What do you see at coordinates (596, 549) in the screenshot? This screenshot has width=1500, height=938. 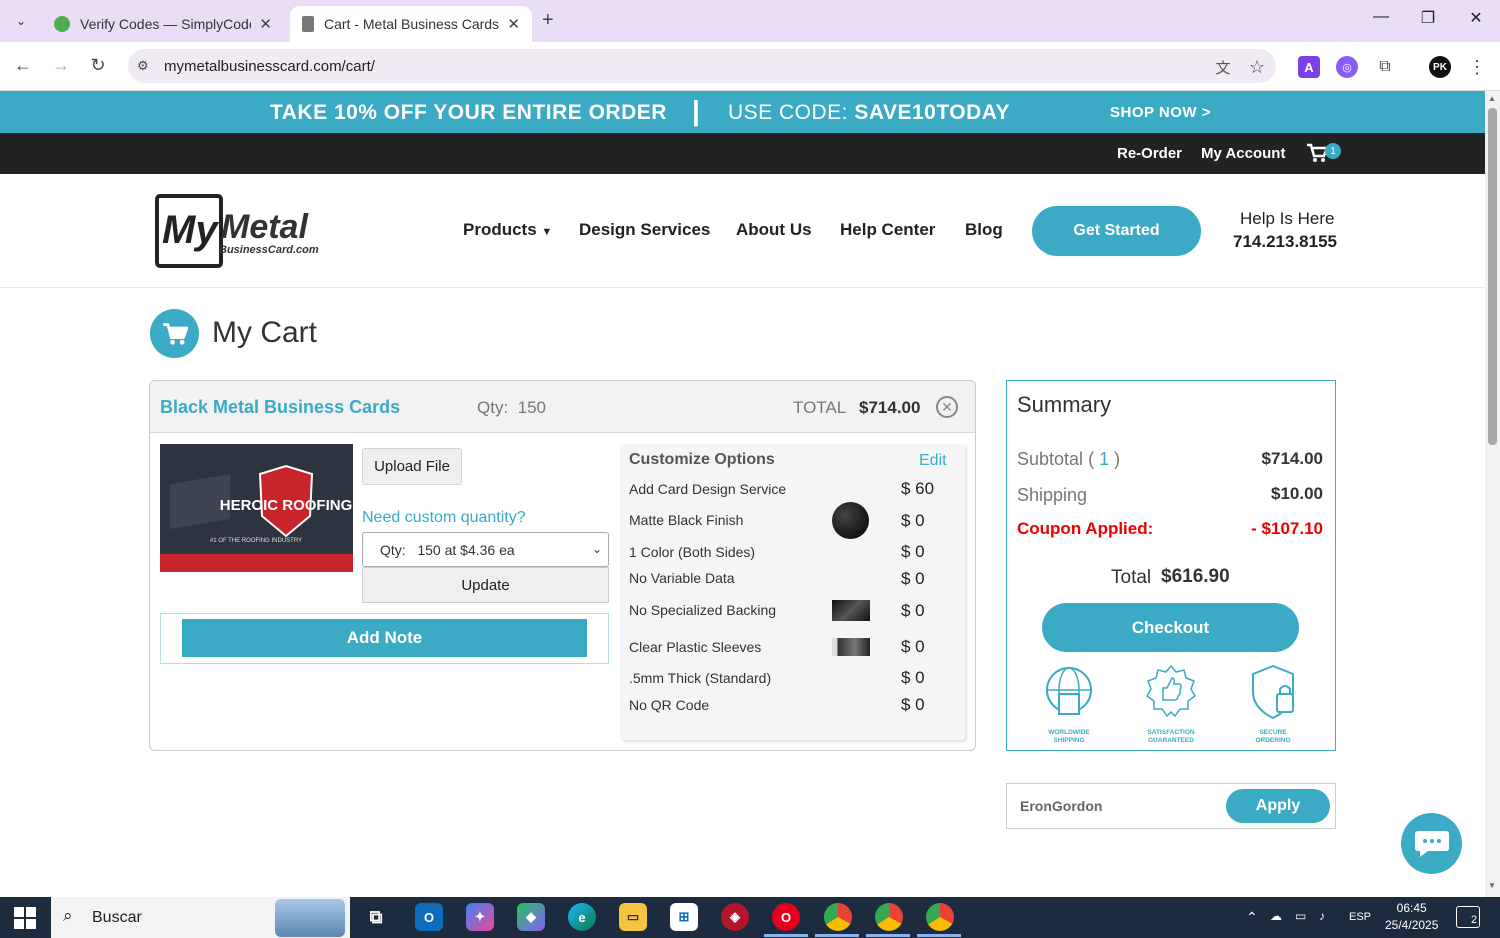 I see `chevron-down-icon: ⌄` at bounding box center [596, 549].